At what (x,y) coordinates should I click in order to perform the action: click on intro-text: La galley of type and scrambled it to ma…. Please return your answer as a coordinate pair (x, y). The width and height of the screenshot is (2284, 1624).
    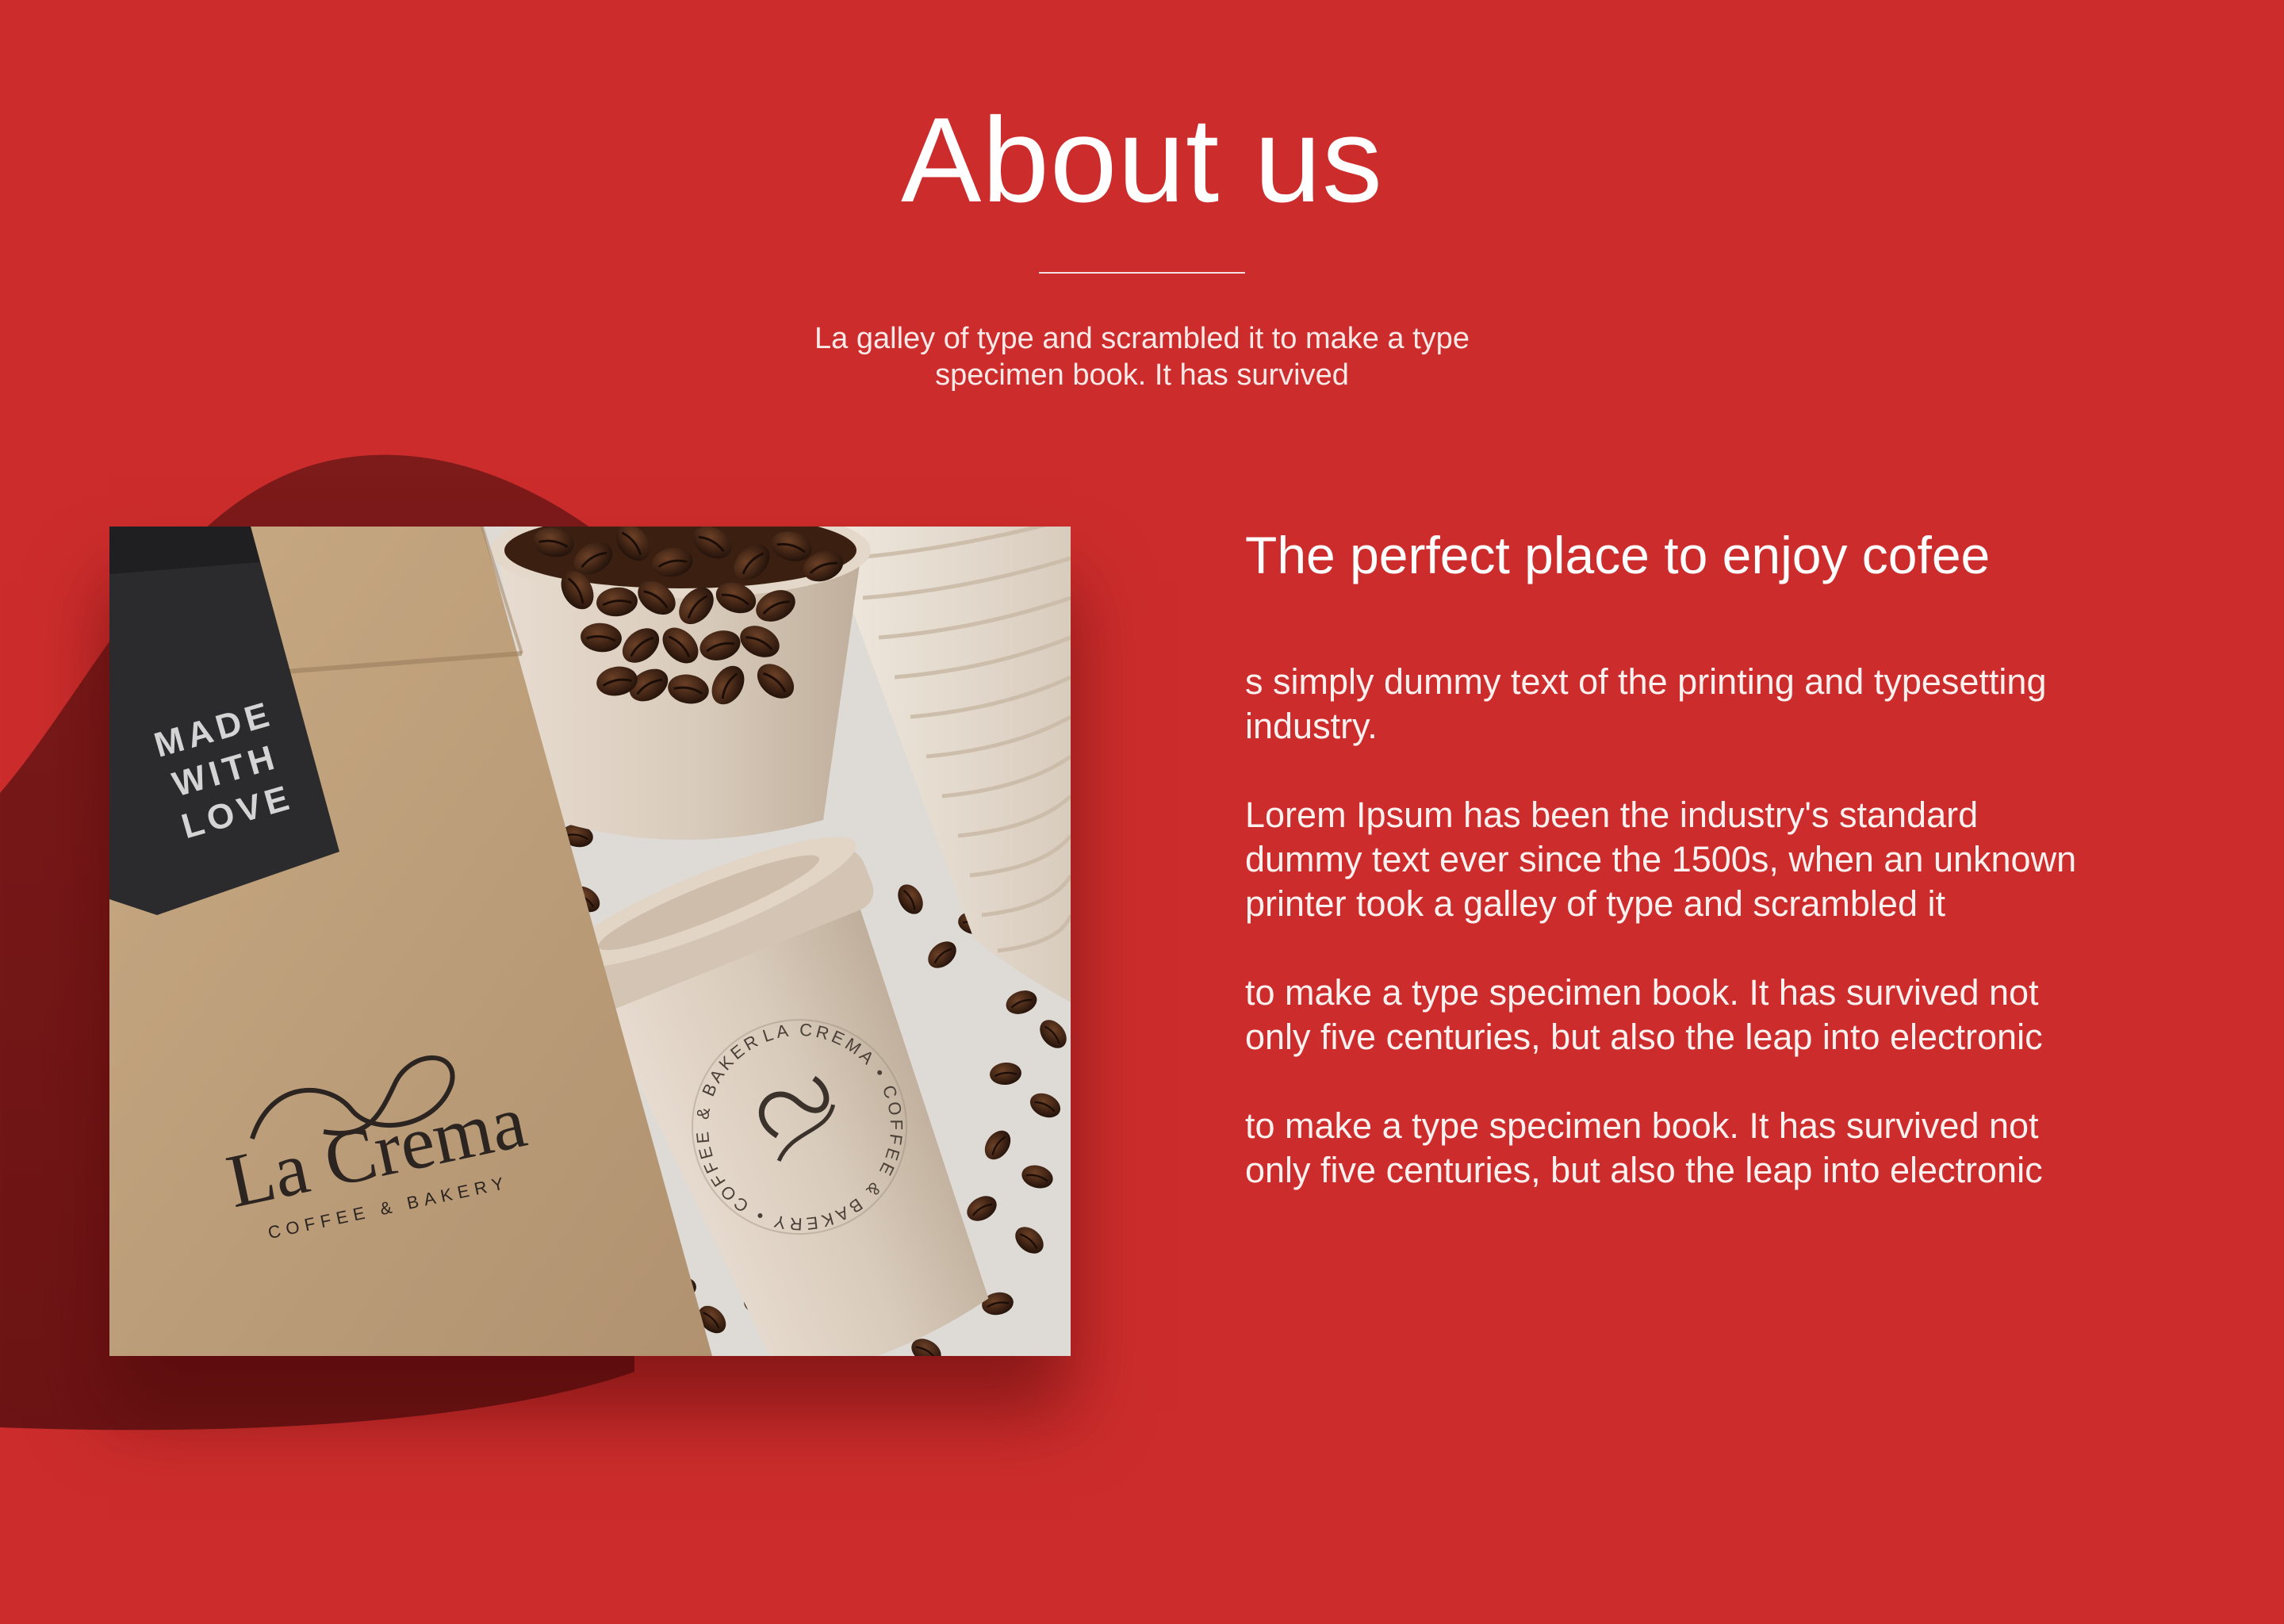
    Looking at the image, I should click on (1142, 356).